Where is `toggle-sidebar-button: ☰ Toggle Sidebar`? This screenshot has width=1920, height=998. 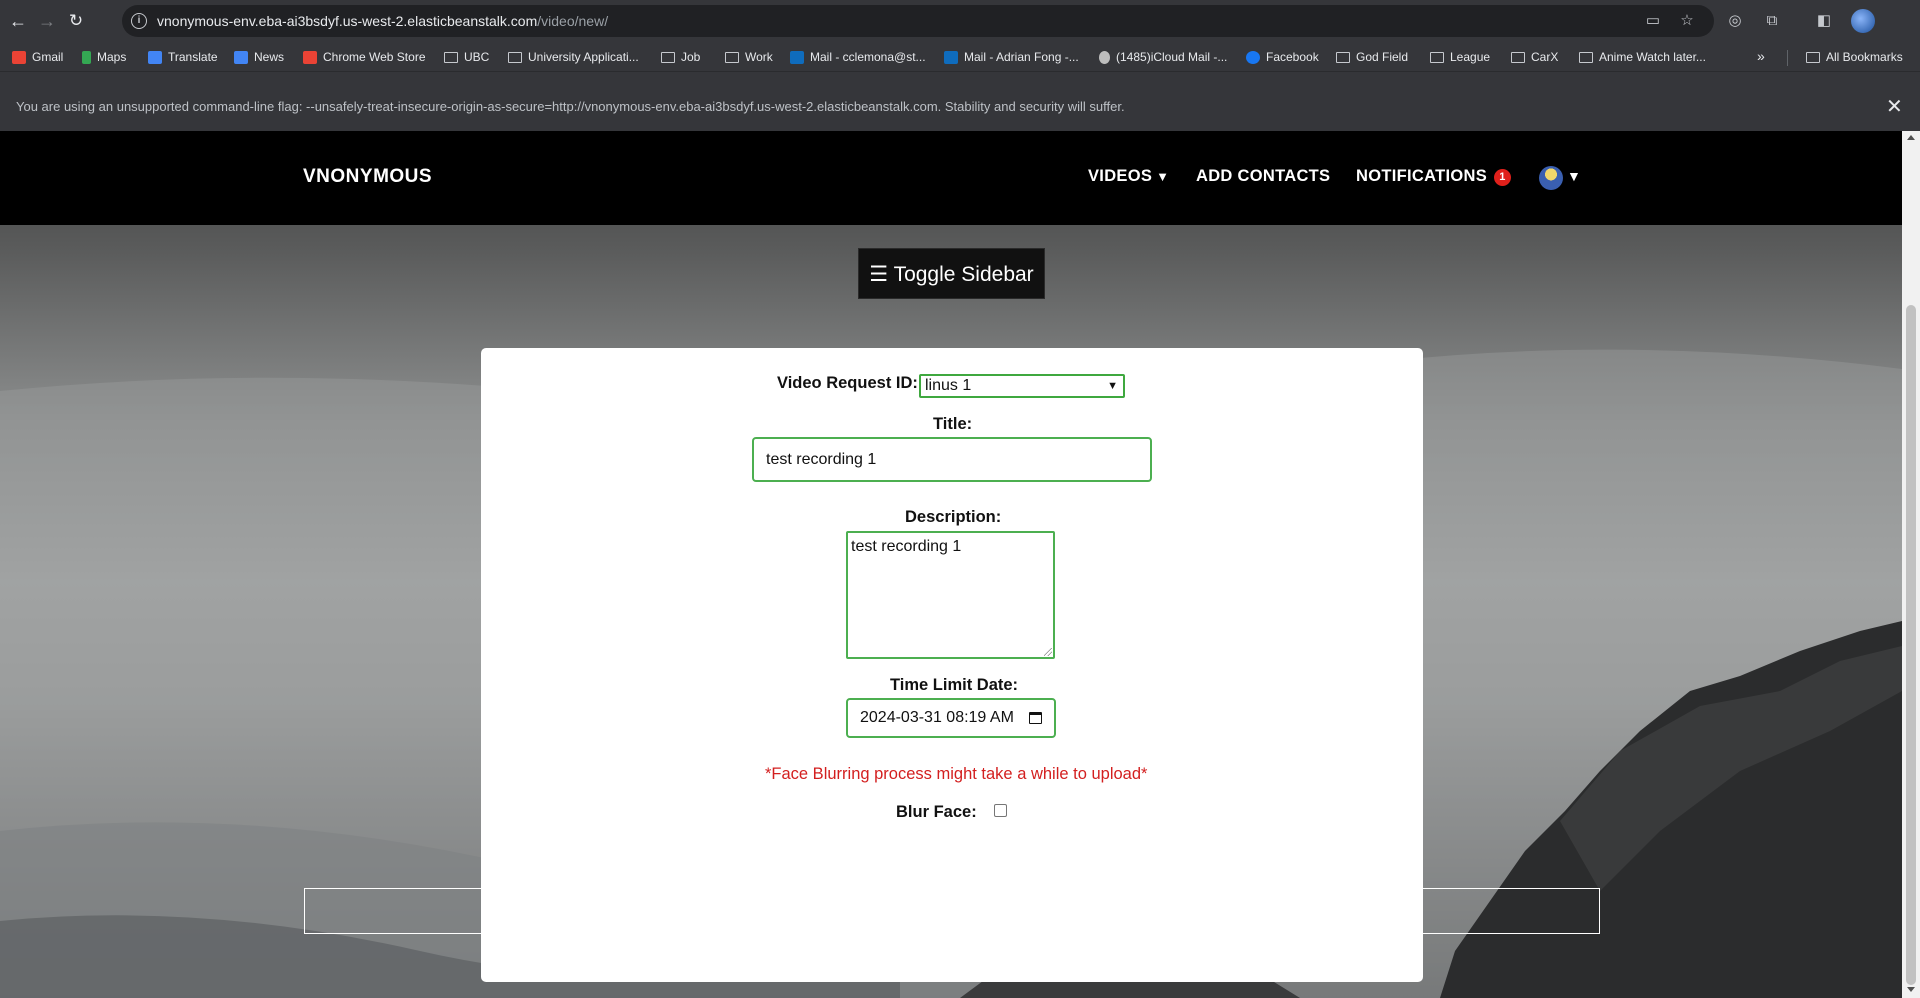 toggle-sidebar-button: ☰ Toggle Sidebar is located at coordinates (951, 273).